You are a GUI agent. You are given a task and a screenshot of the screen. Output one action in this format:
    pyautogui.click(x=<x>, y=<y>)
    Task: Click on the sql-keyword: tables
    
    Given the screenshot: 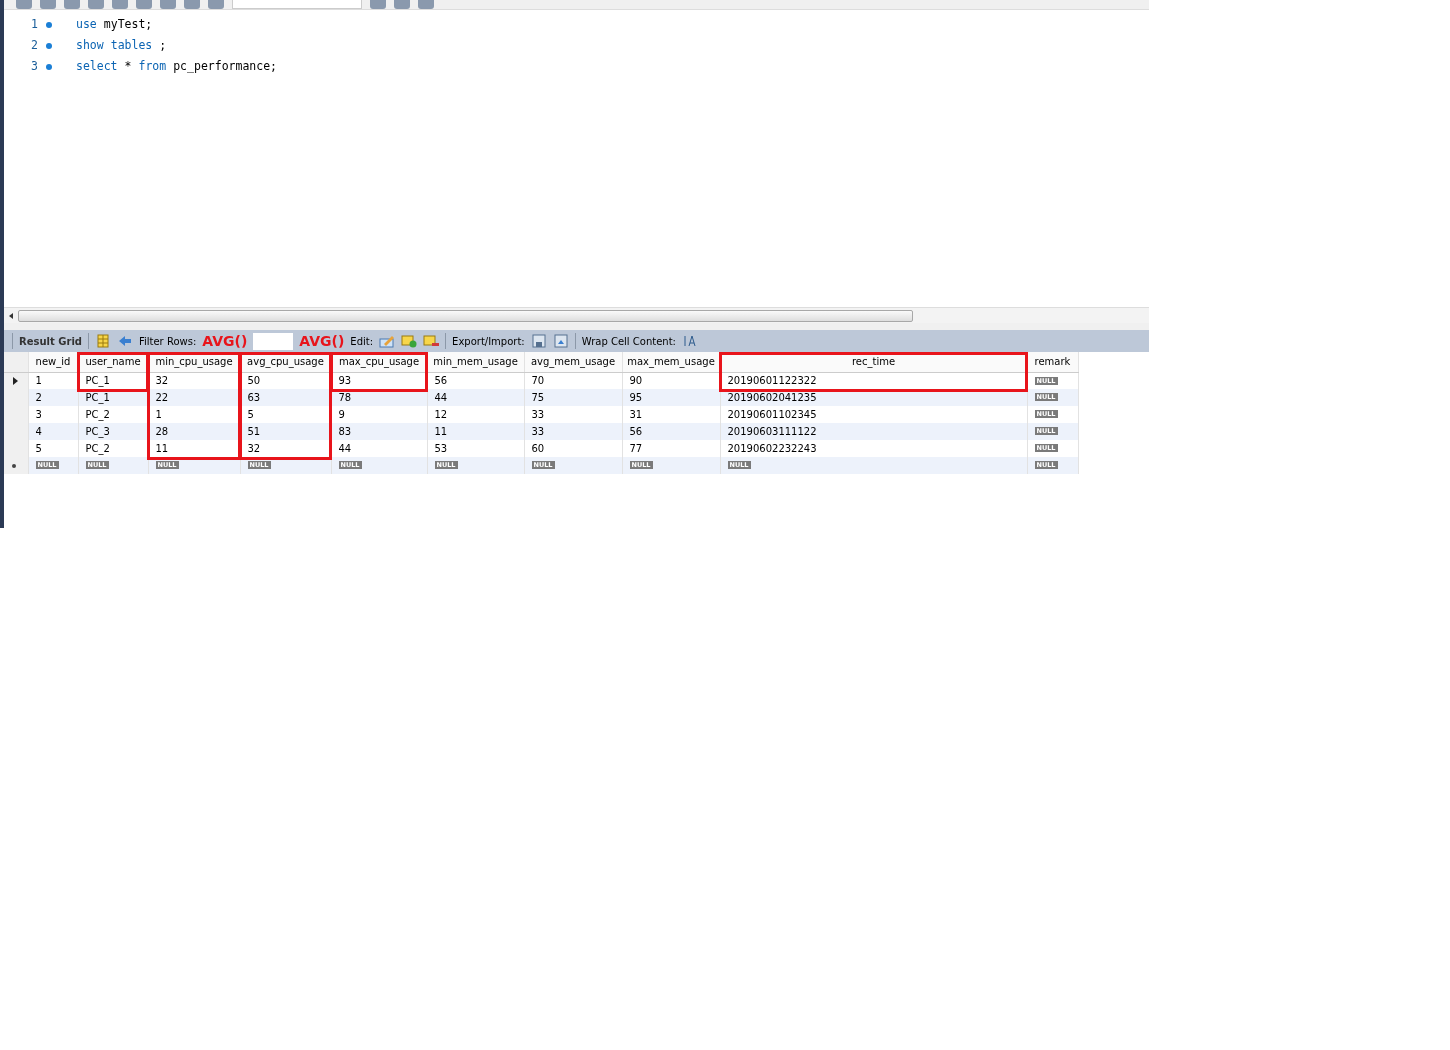 What is the action you would take?
    pyautogui.click(x=131, y=45)
    